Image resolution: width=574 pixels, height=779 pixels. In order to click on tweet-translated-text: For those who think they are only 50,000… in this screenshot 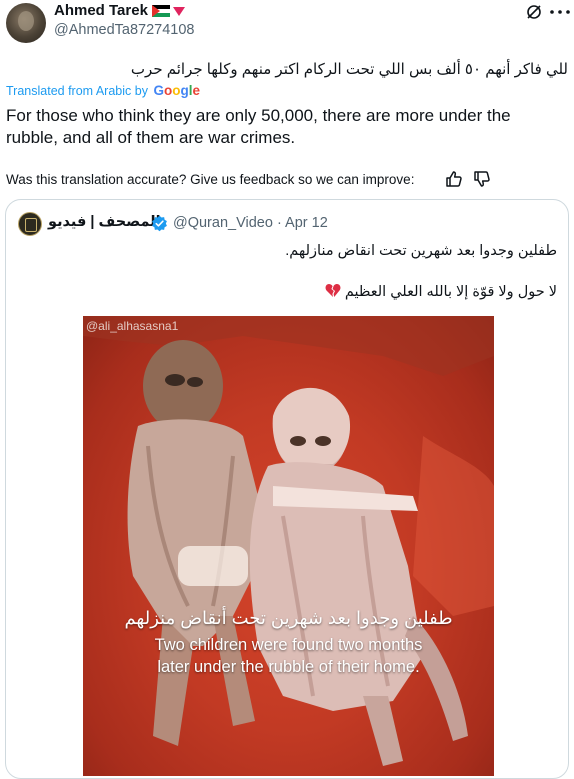, I will do `click(258, 126)`.